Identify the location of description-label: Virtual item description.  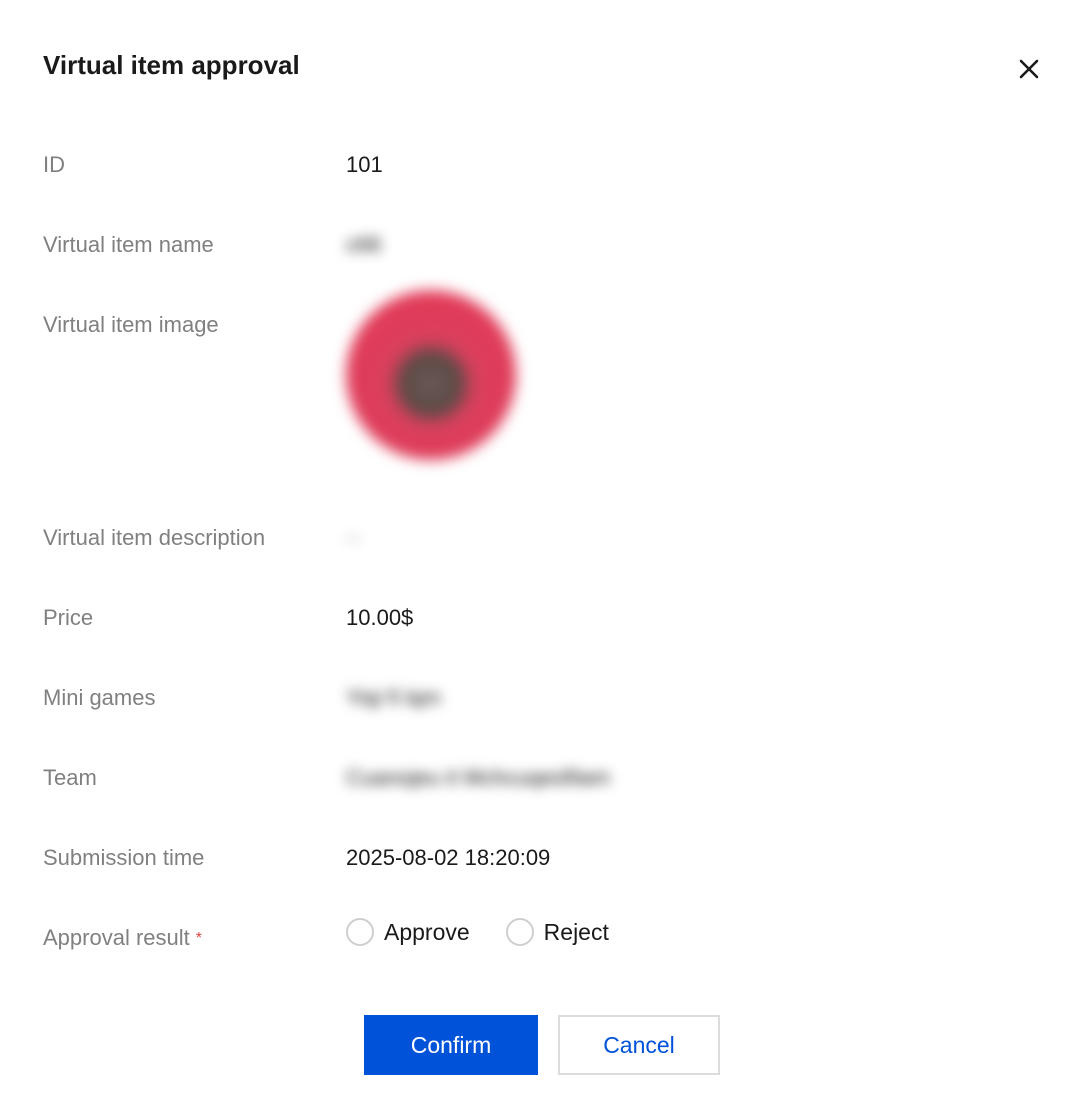
(154, 537).